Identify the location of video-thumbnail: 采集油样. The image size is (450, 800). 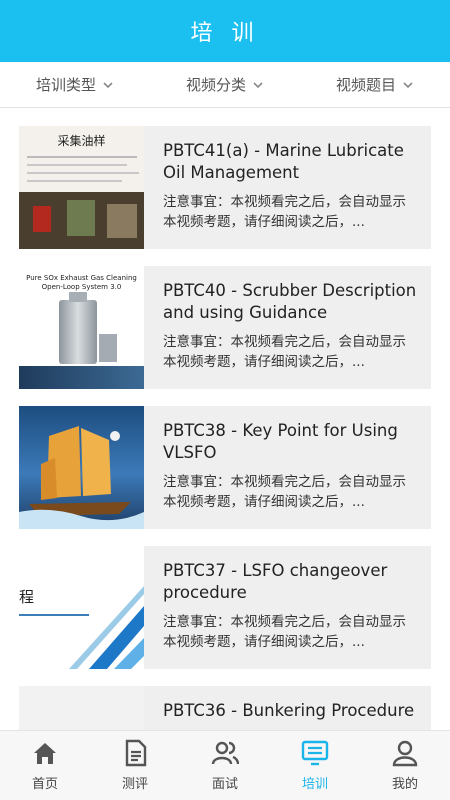
(81, 187).